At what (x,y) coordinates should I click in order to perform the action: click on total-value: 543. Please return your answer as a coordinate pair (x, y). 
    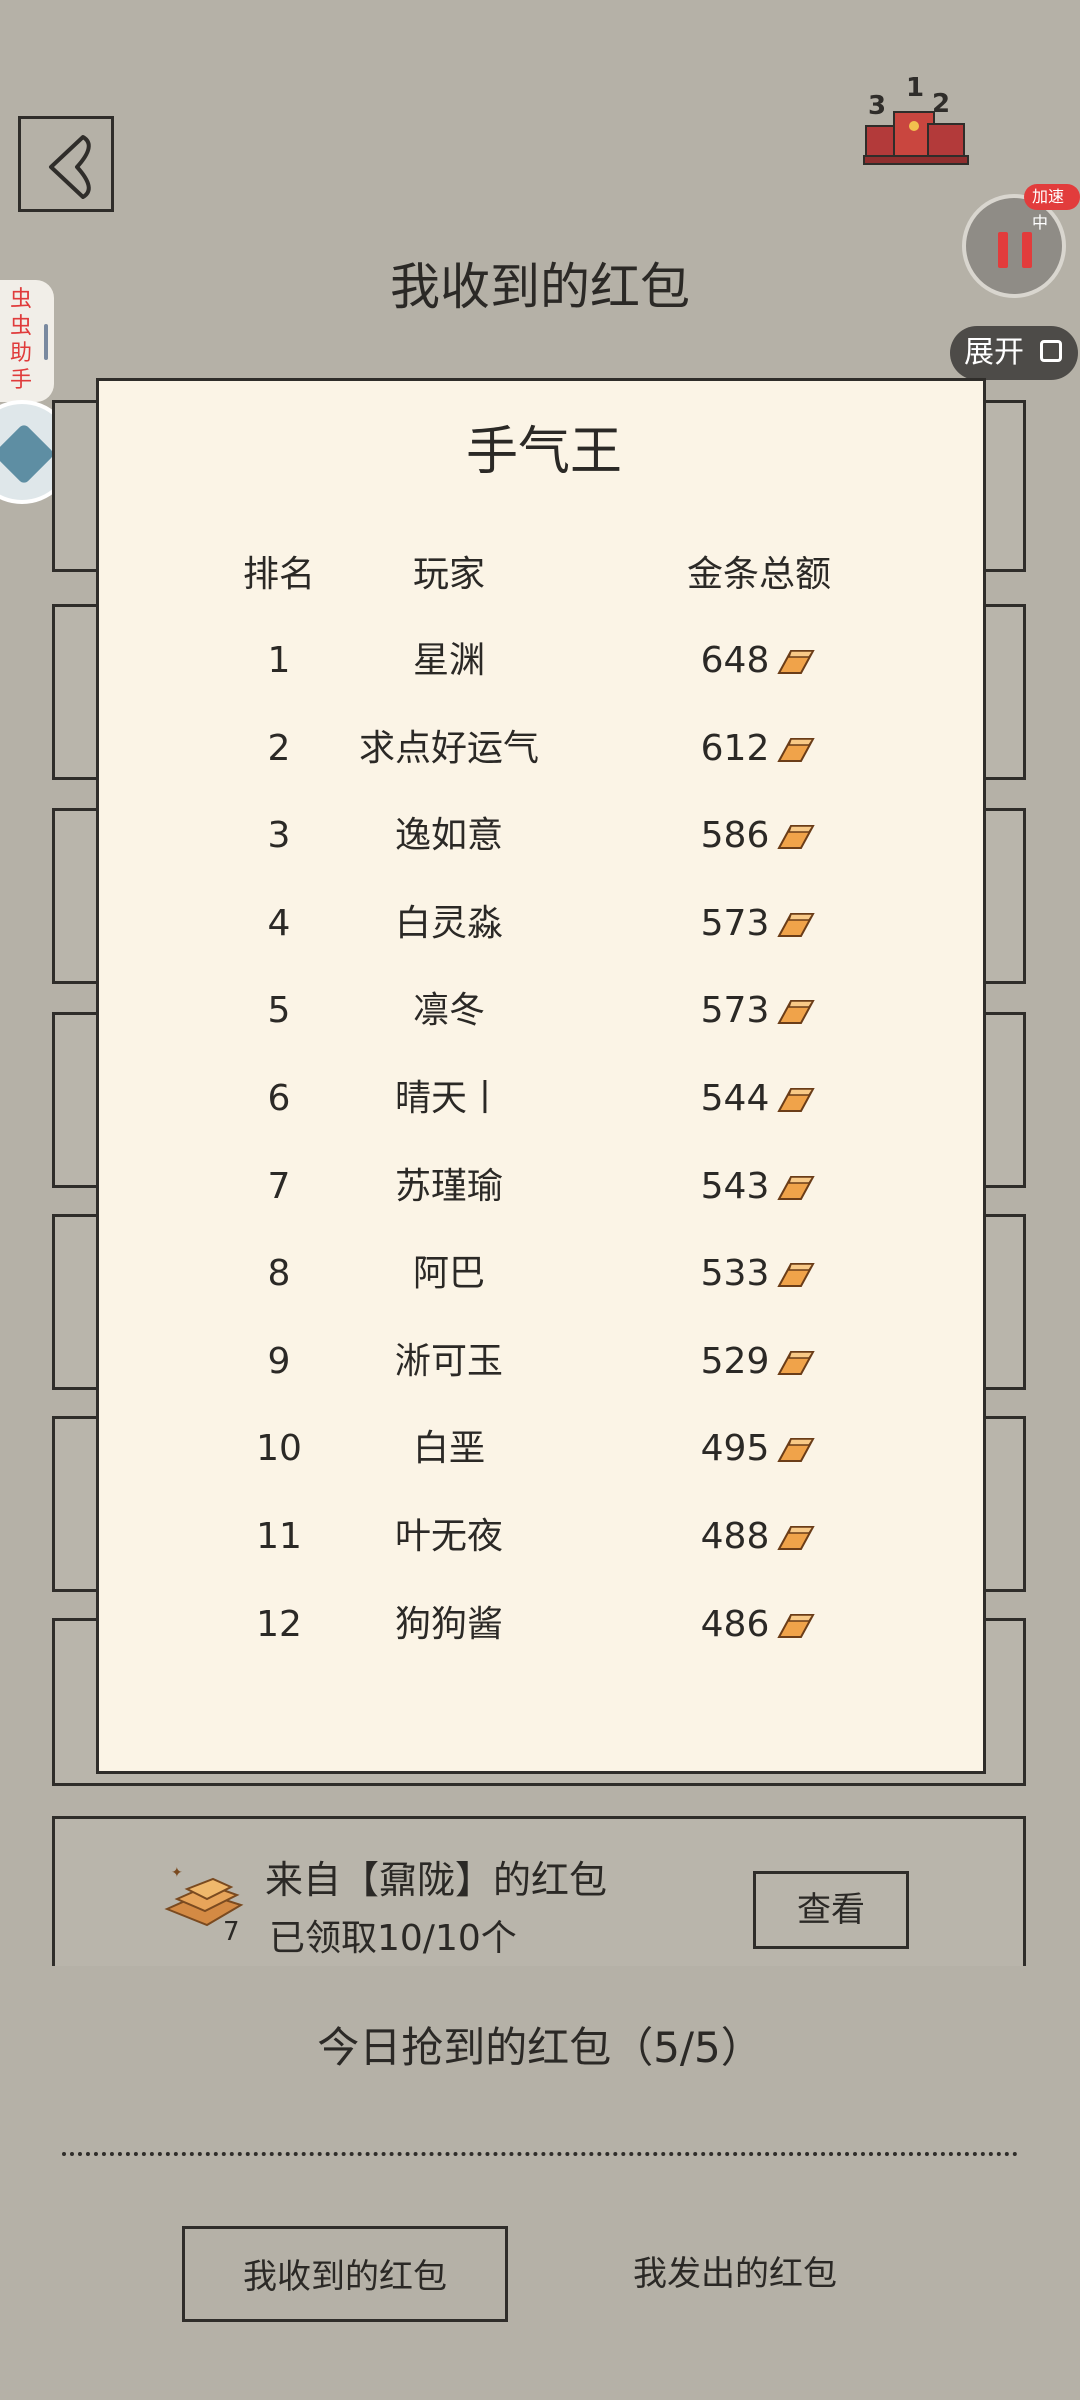
    Looking at the image, I should click on (735, 1186).